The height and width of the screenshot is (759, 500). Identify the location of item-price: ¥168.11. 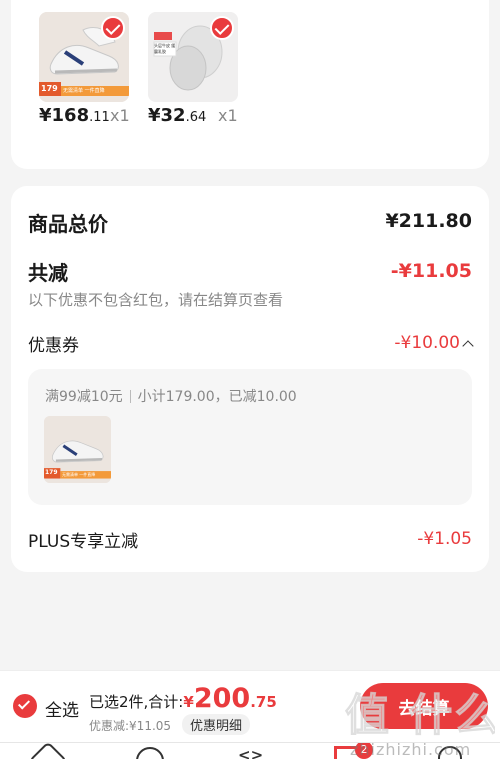
(74, 115).